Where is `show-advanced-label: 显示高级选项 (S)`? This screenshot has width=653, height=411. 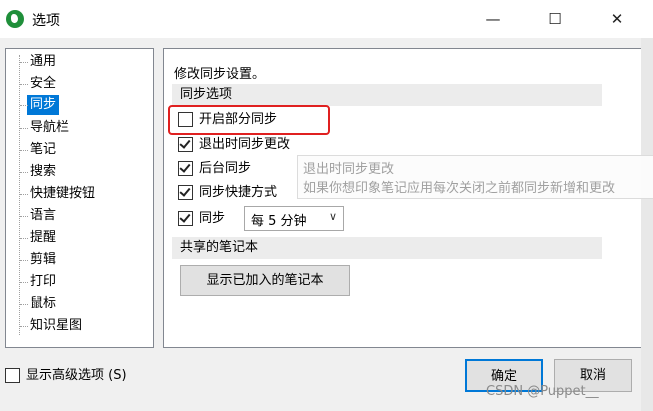 show-advanced-label: 显示高级选项 (S) is located at coordinates (76, 375).